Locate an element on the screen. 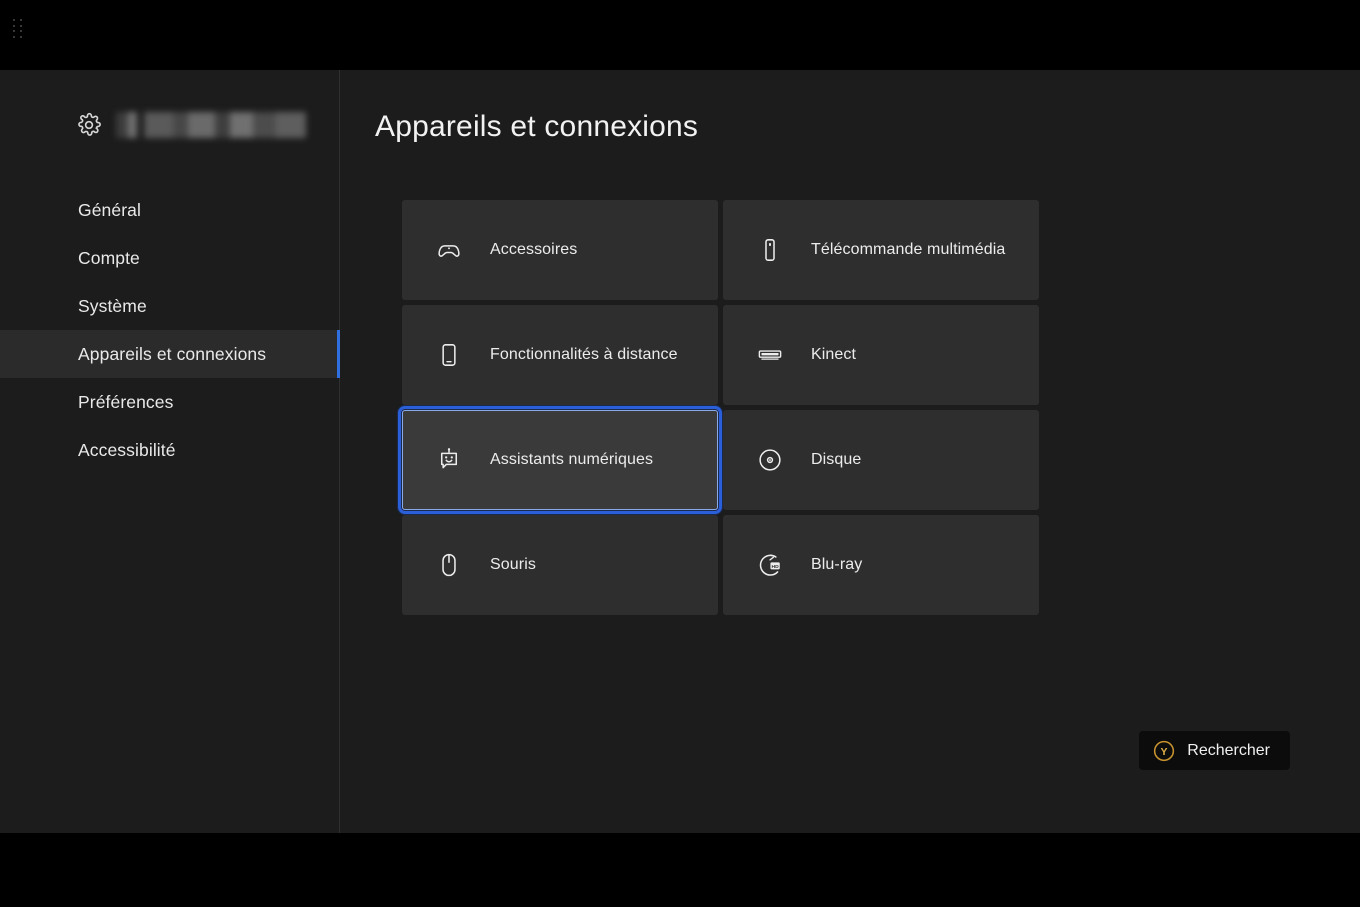  sidebar-item-label: Appareils et connexions is located at coordinates (172, 353).